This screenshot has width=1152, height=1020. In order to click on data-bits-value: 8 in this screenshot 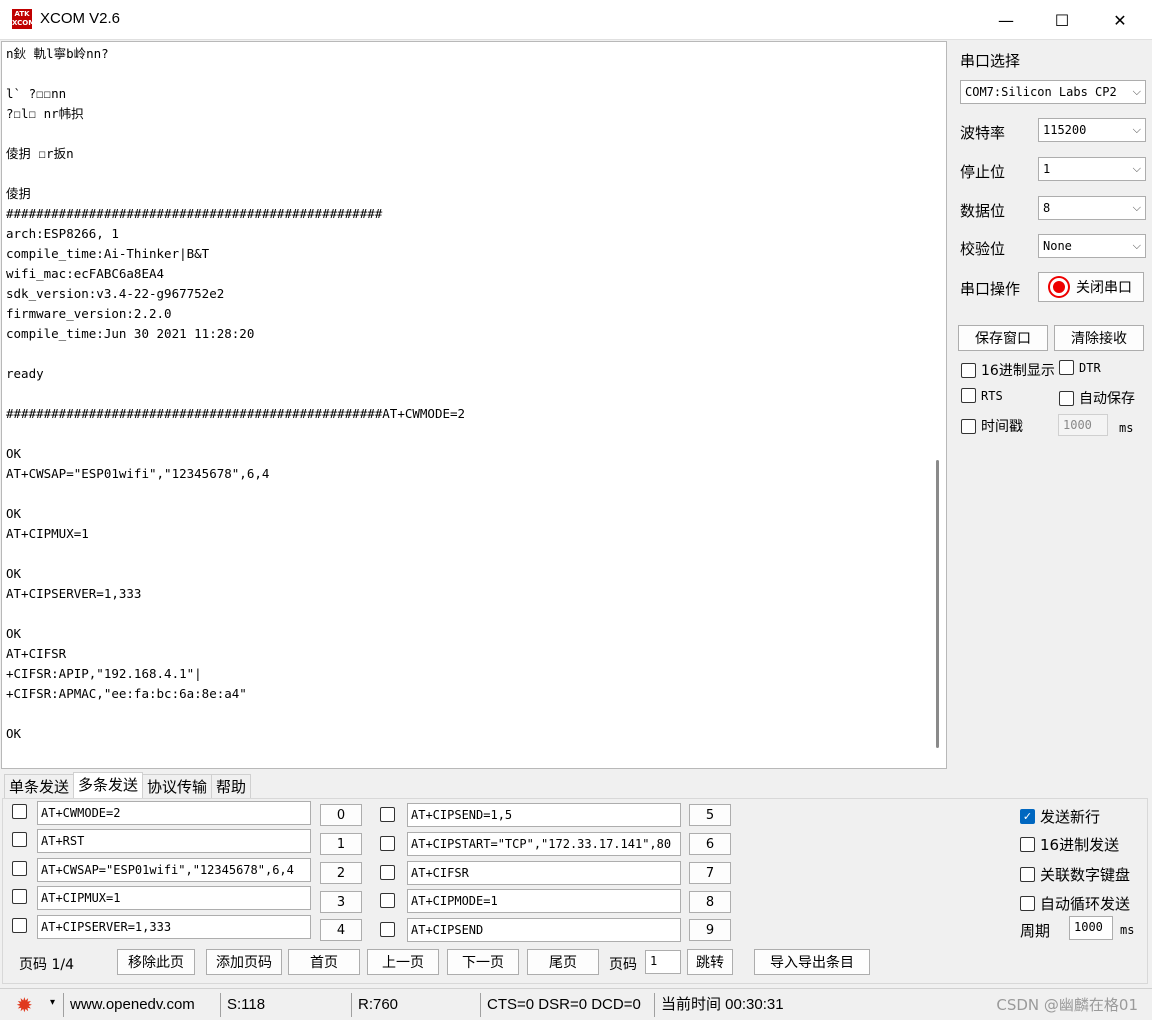, I will do `click(1047, 208)`.